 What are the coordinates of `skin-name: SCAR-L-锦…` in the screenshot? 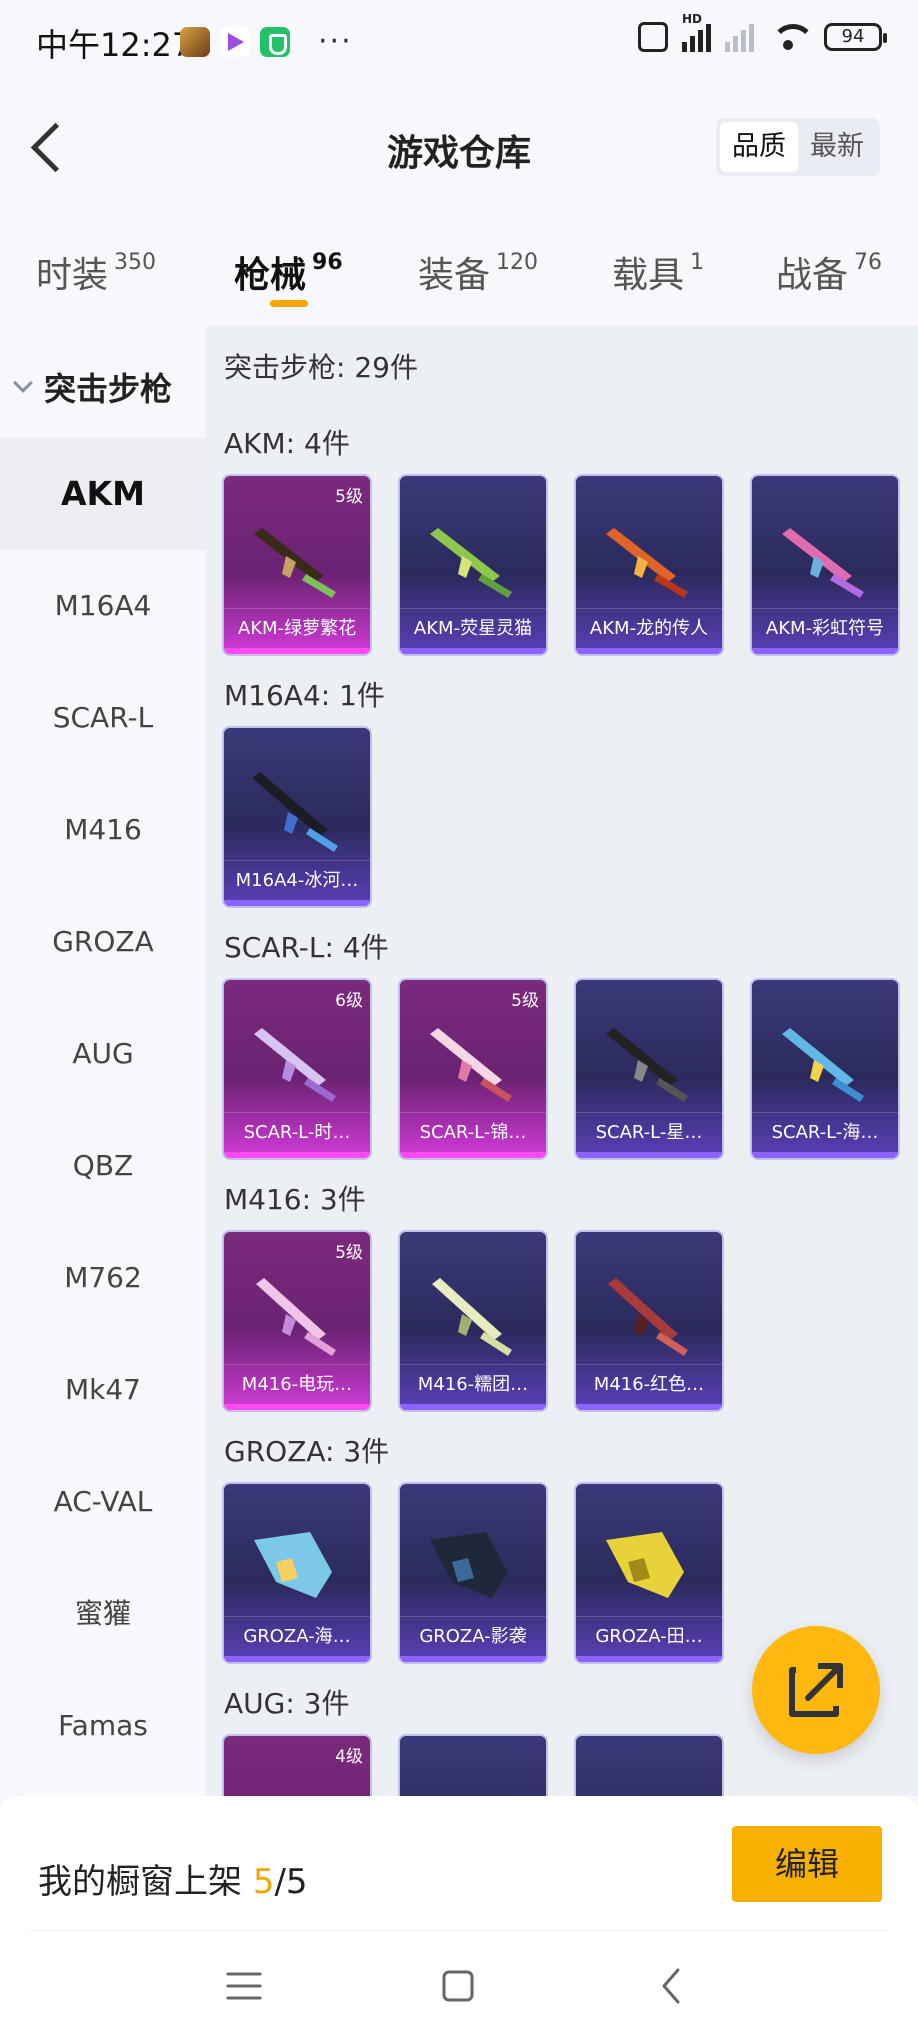 It's located at (473, 1132).